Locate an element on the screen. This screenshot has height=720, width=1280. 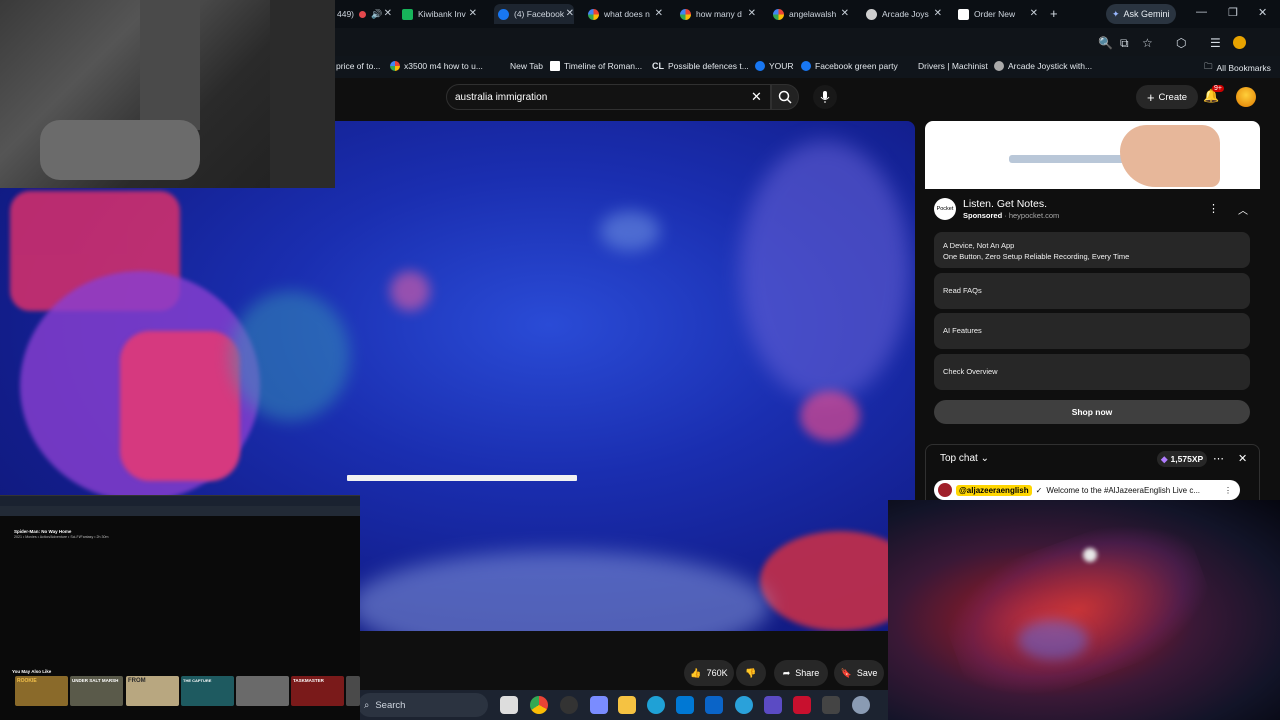
file-explorer-icon is located at coordinates (627, 705).